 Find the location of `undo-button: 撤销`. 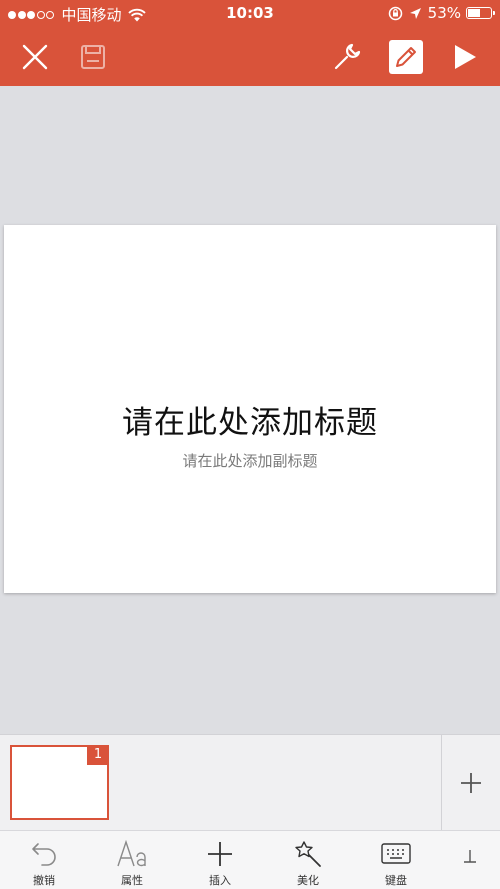

undo-button: 撤销 is located at coordinates (44, 860).